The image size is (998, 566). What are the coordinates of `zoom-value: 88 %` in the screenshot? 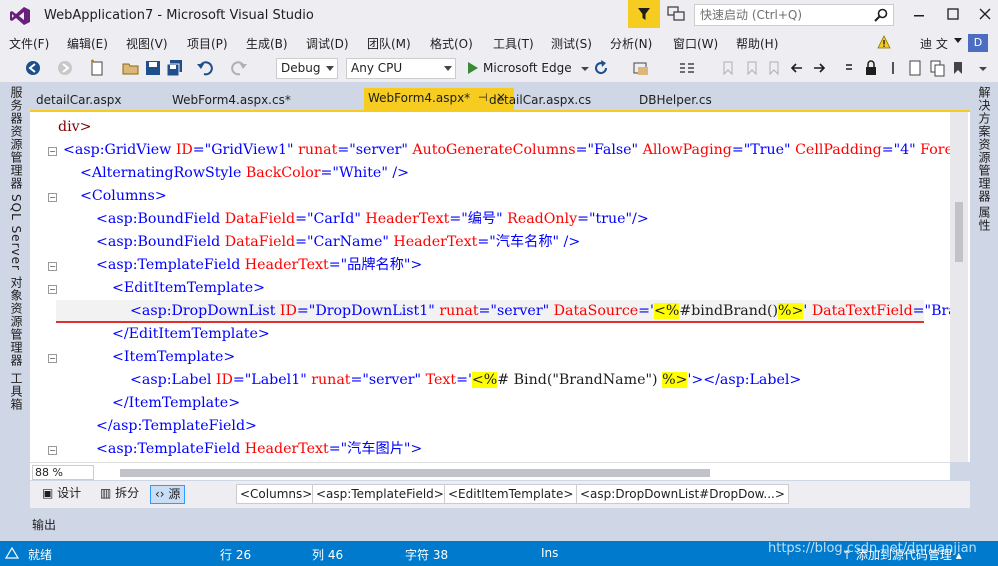 It's located at (49, 472).